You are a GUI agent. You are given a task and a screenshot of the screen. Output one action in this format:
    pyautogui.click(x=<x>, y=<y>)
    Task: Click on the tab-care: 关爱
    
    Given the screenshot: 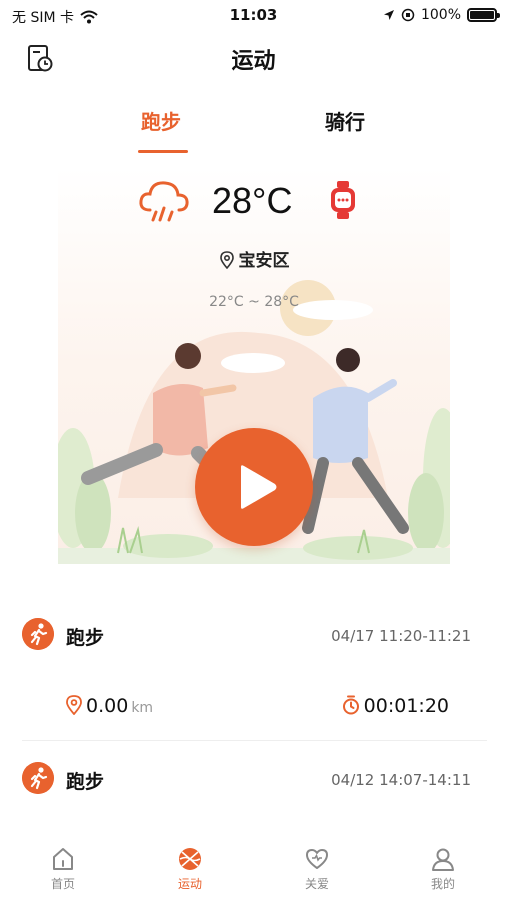 What is the action you would take?
    pyautogui.click(x=317, y=869)
    